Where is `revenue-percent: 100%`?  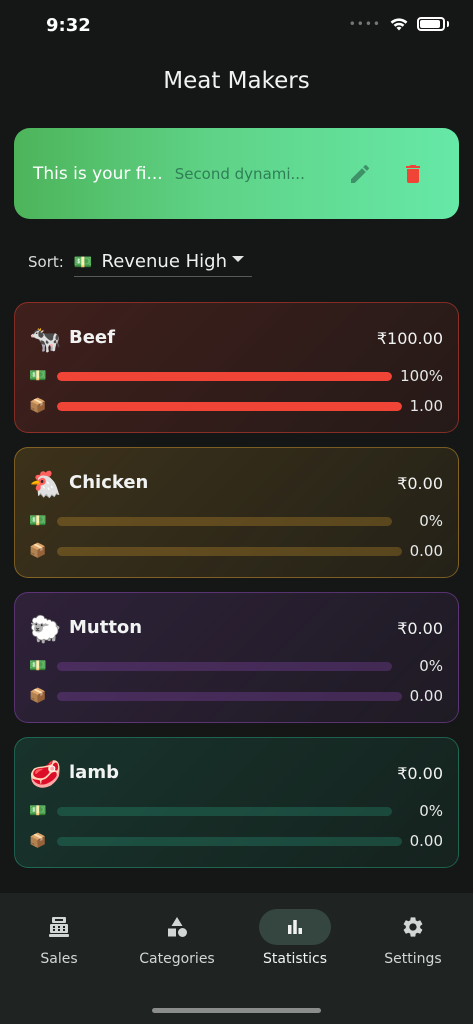
revenue-percent: 100% is located at coordinates (421, 376).